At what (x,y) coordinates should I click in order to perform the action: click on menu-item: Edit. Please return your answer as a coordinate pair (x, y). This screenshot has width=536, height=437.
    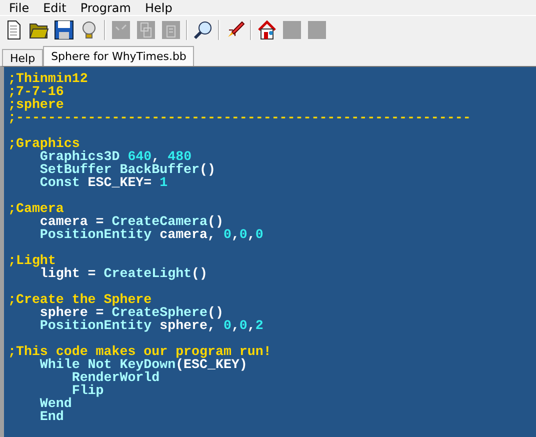
    Looking at the image, I should click on (55, 7).